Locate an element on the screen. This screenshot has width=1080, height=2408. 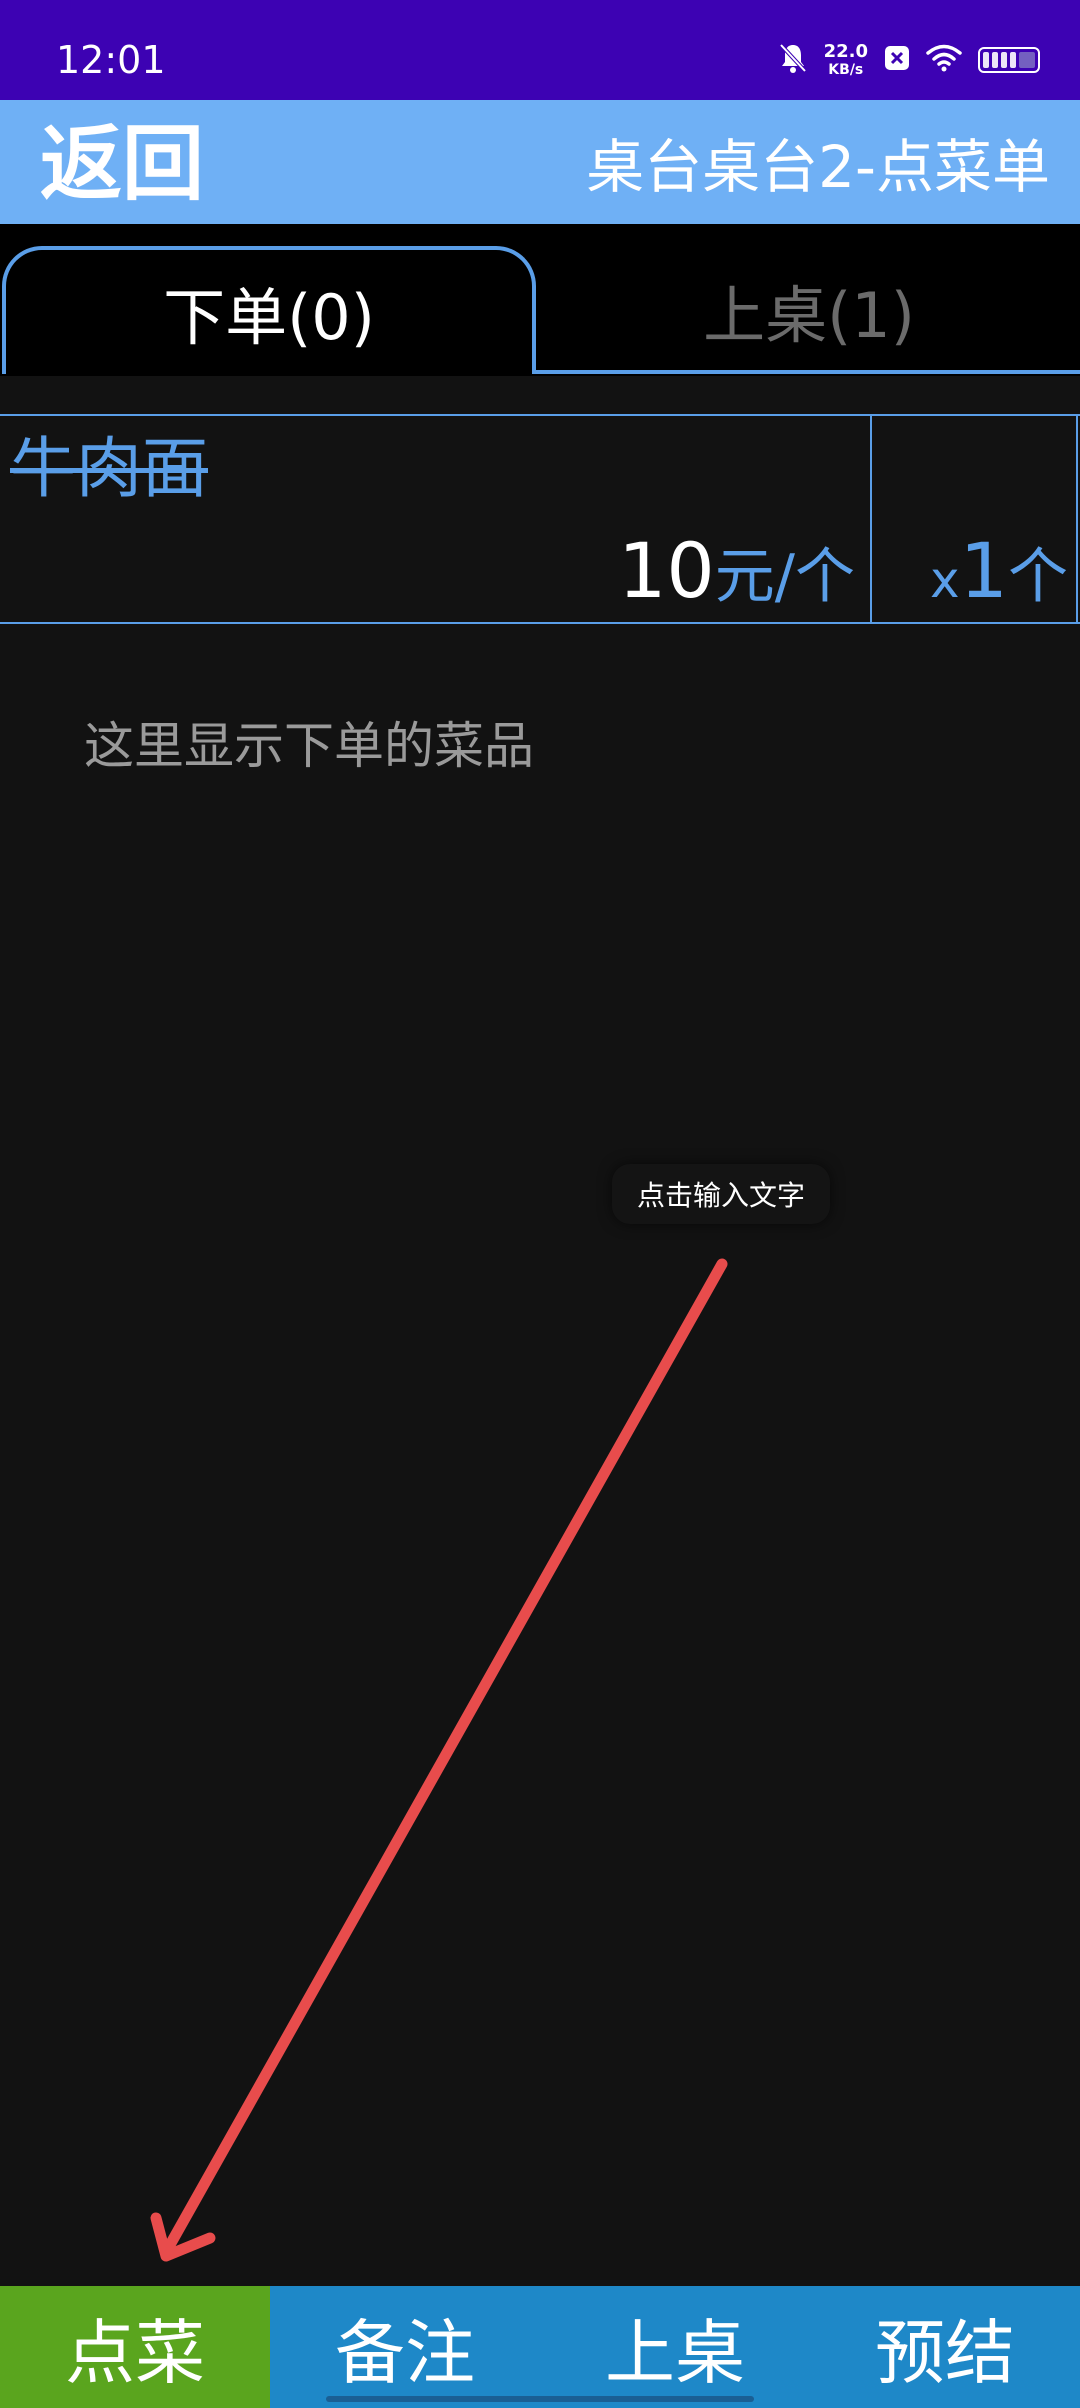
tab-order: 下单(0) is located at coordinates (269, 310).